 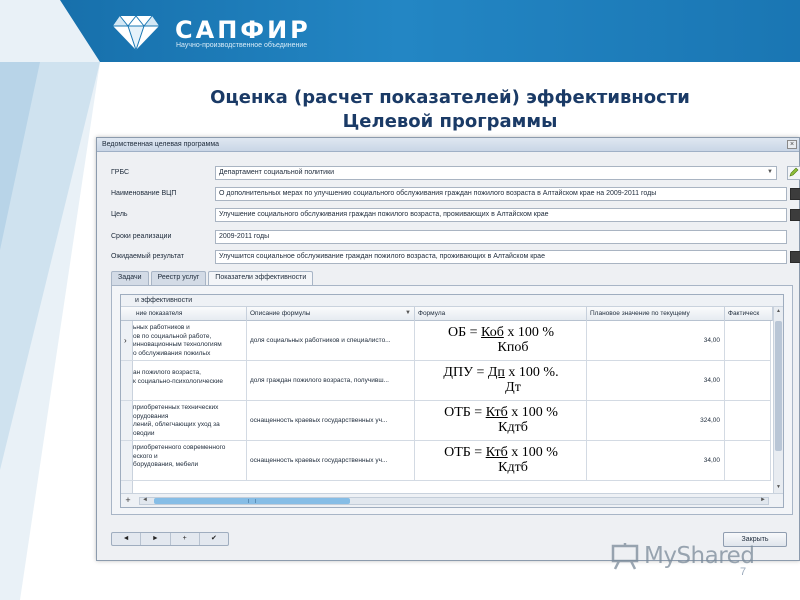 I want to click on scroll-down-icon: ▼, so click(x=778, y=488).